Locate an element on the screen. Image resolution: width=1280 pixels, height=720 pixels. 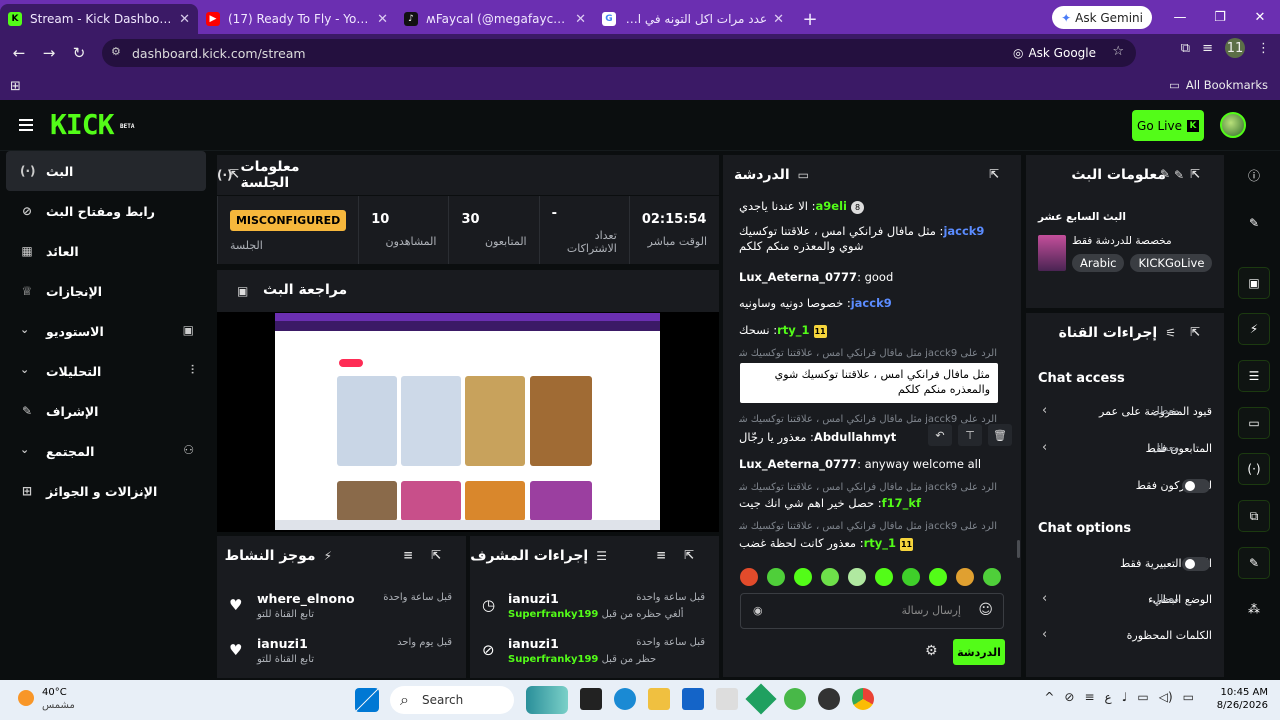
chat-username: Lux_Aeterna_0777 is located at coordinates (798, 277).